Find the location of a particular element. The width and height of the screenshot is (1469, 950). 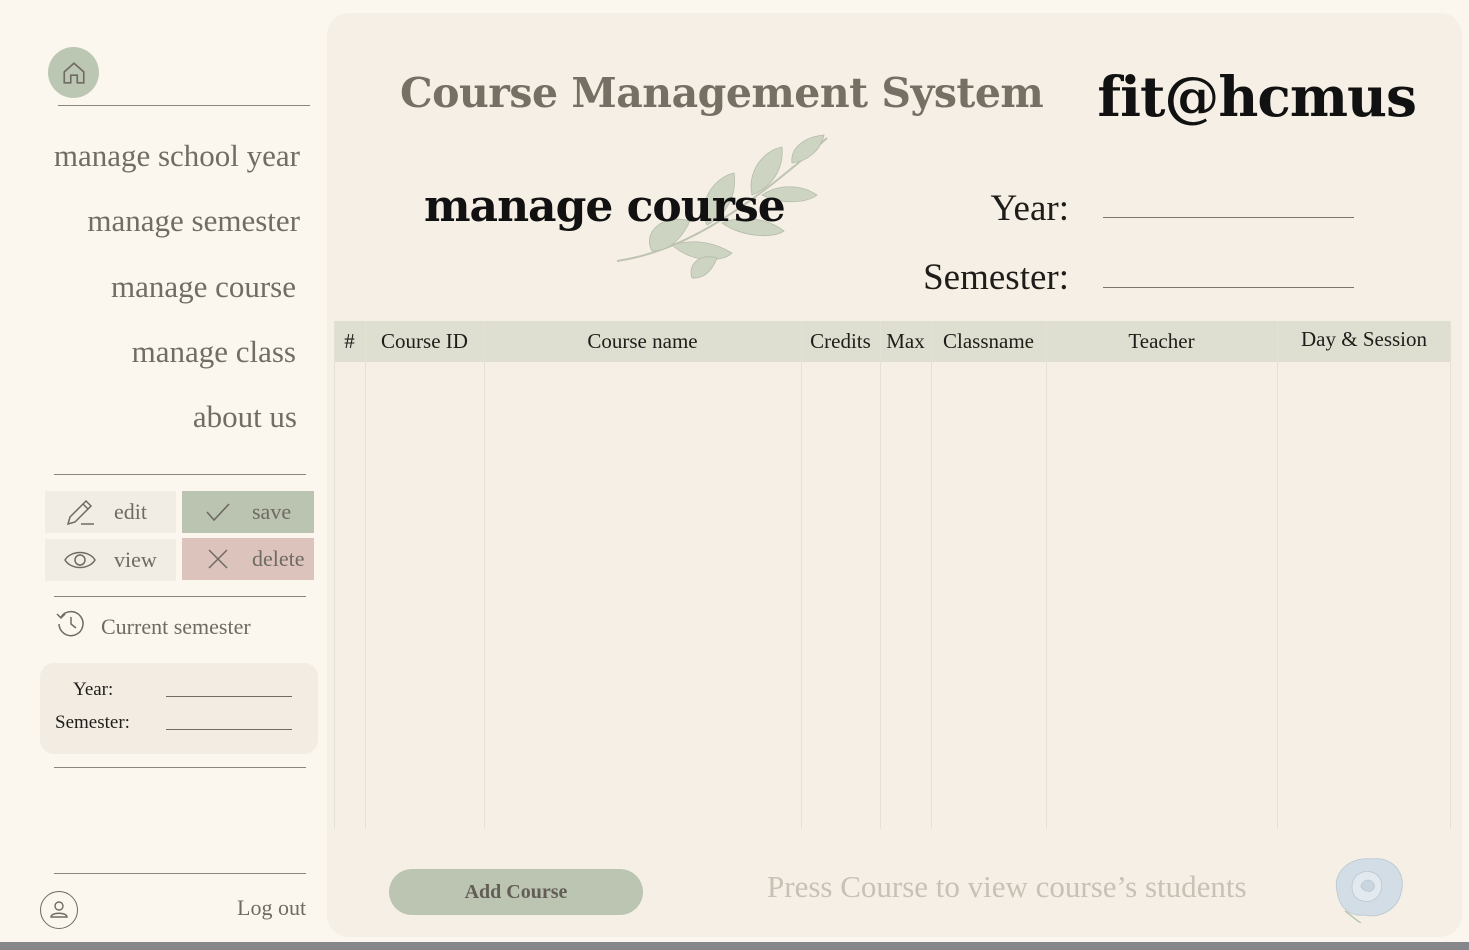

home-button is located at coordinates (73, 72).